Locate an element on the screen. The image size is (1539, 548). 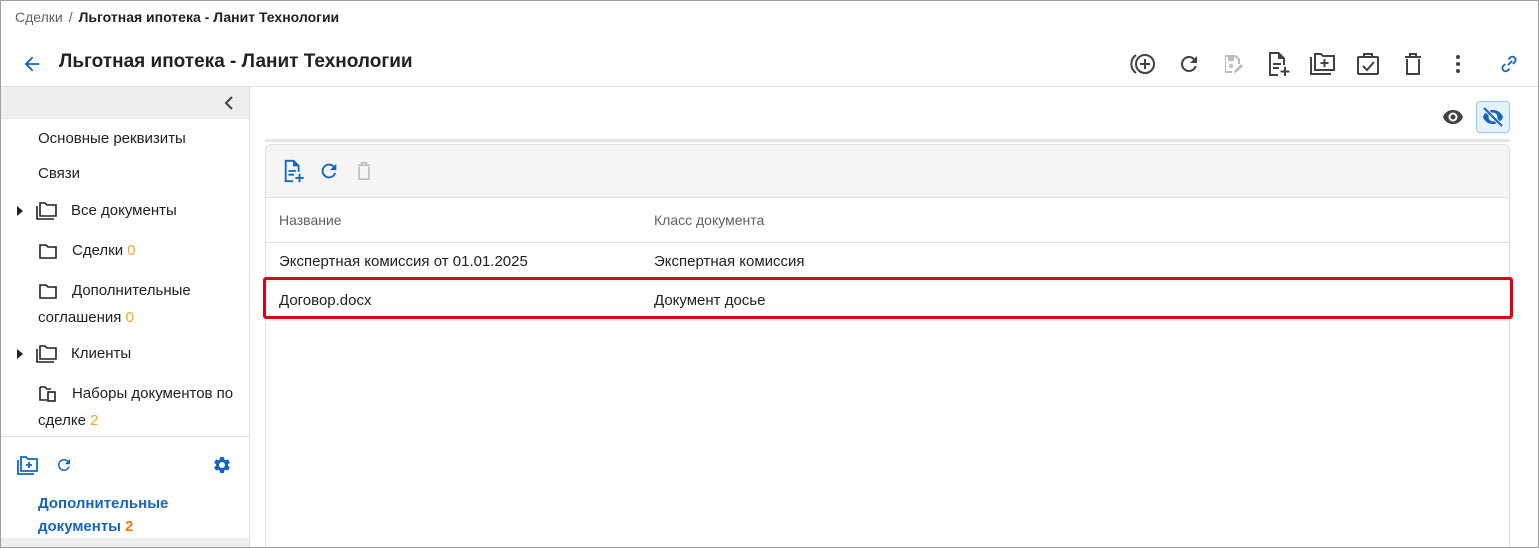
task-check-icon is located at coordinates (1368, 64).